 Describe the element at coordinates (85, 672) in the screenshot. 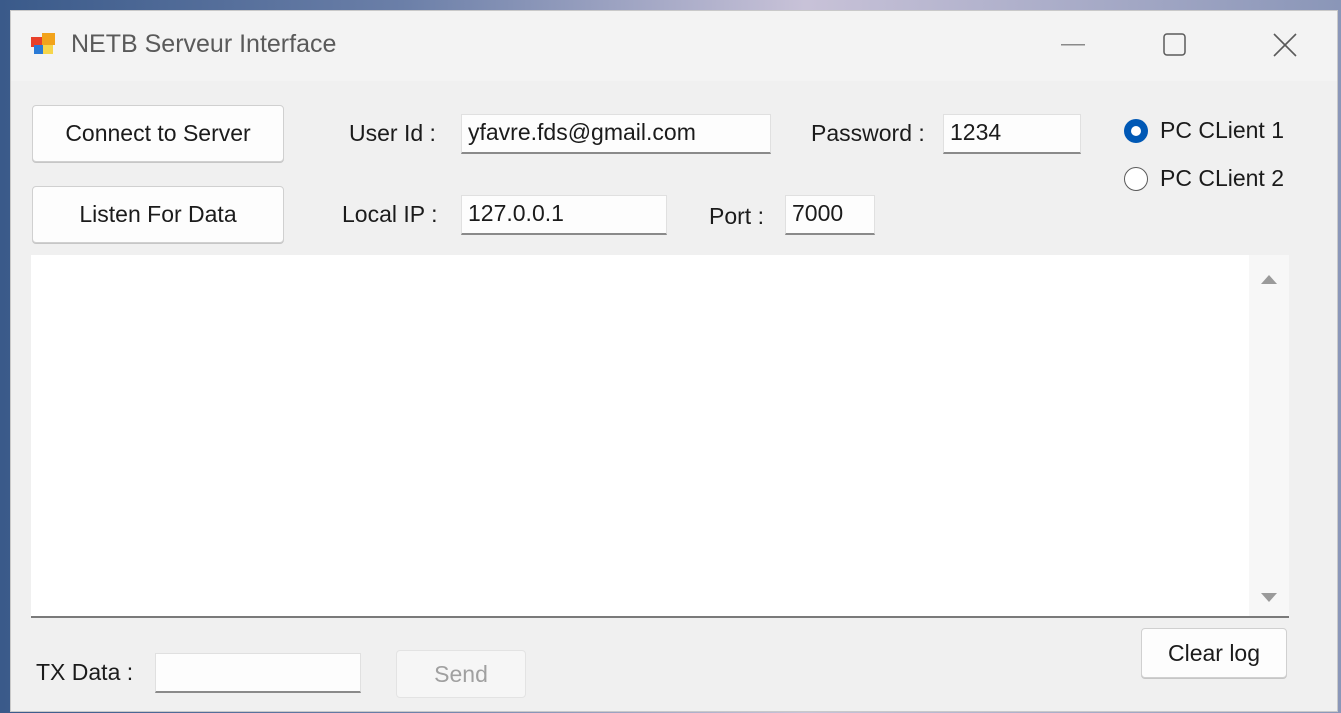

I see `tx-data-label: TX Data :` at that location.